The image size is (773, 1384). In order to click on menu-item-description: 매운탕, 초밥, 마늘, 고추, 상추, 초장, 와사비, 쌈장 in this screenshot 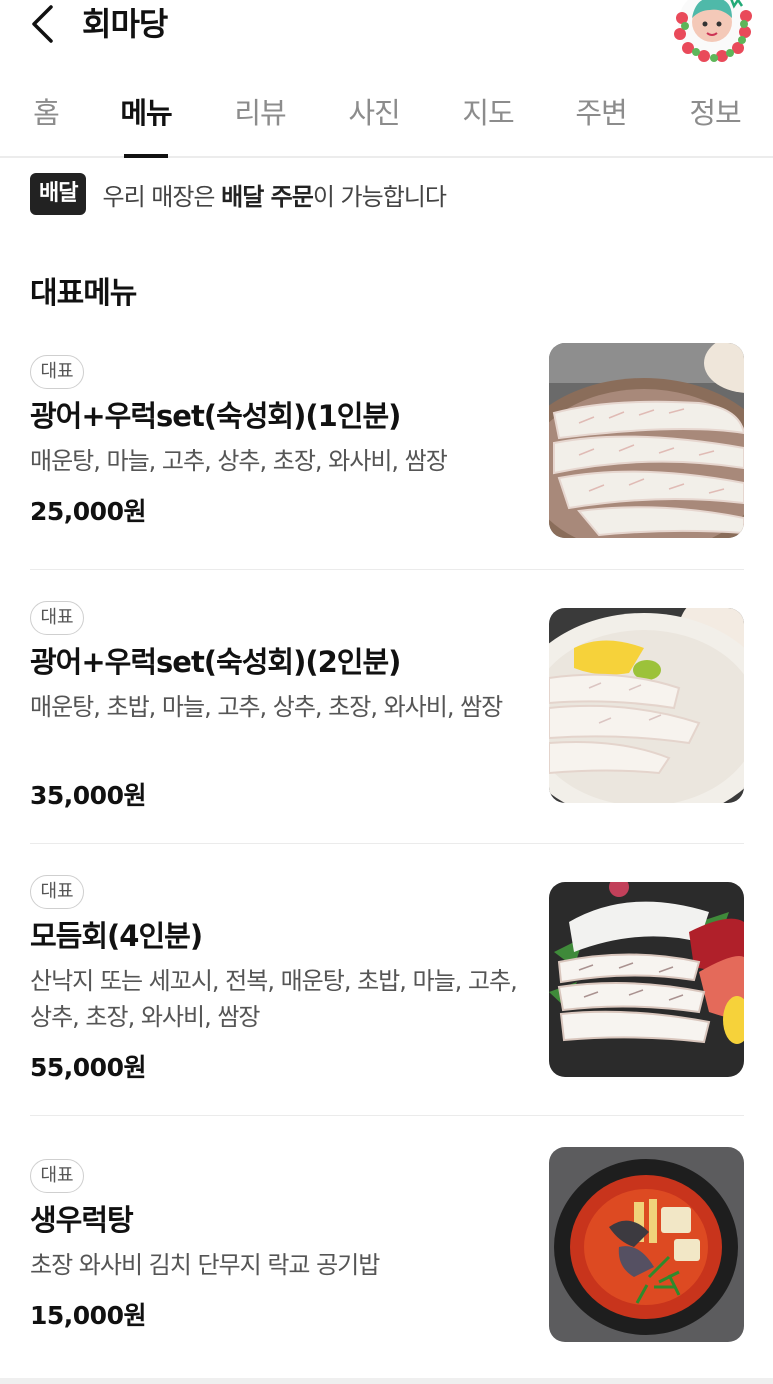, I will do `click(266, 707)`.